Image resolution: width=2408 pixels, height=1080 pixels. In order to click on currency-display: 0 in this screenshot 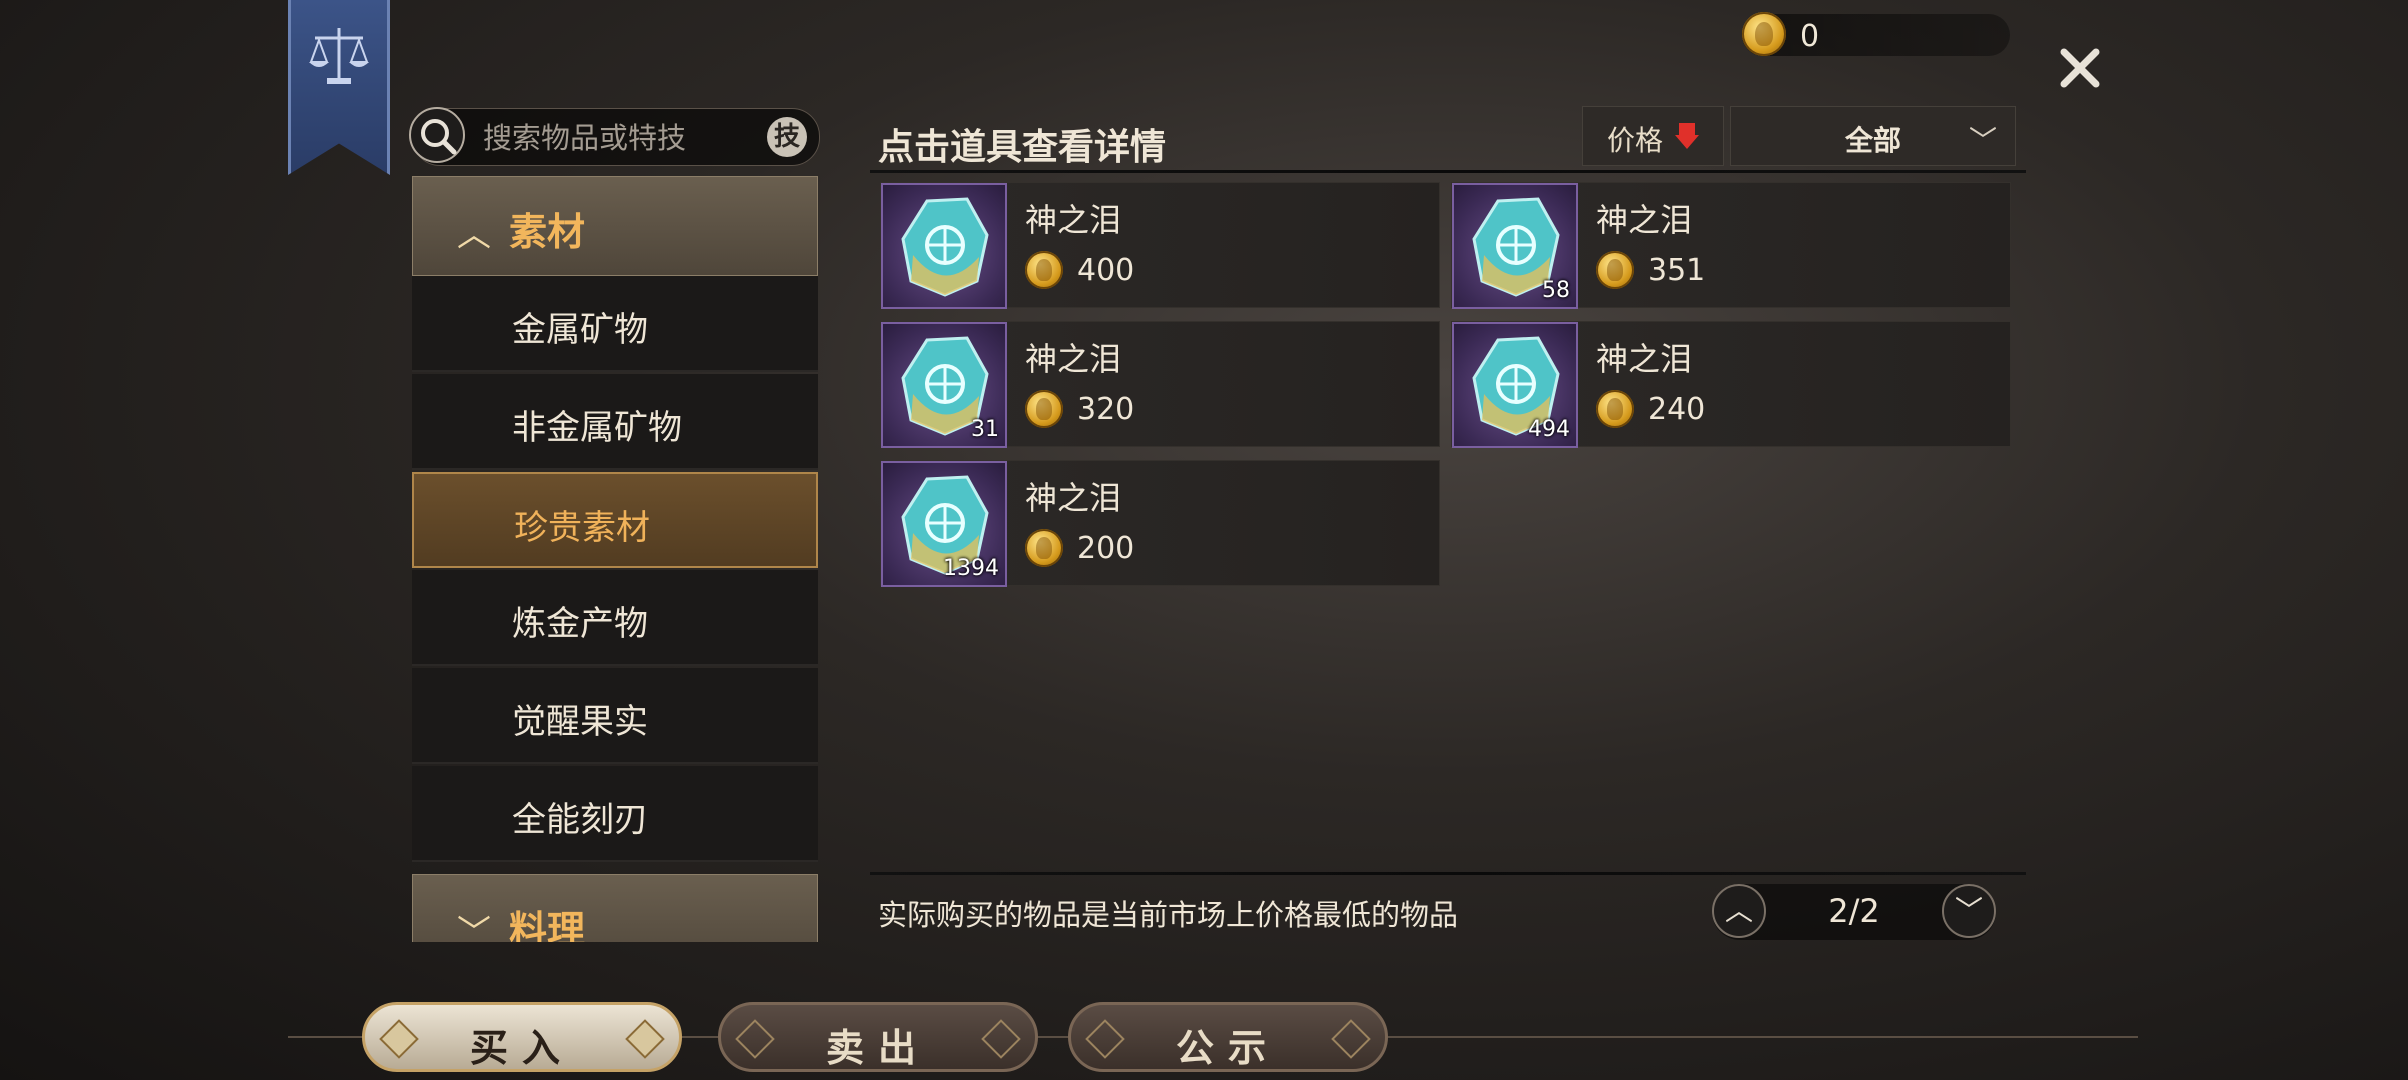, I will do `click(1876, 34)`.